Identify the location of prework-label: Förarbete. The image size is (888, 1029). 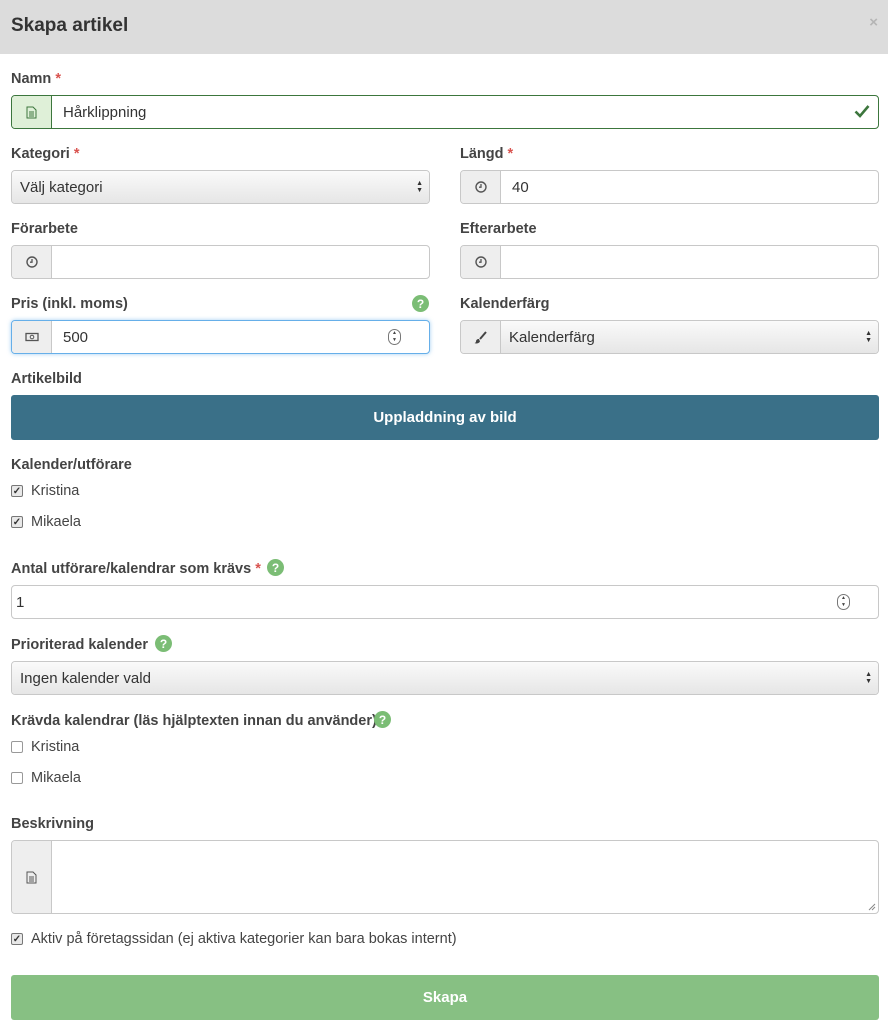
(44, 229).